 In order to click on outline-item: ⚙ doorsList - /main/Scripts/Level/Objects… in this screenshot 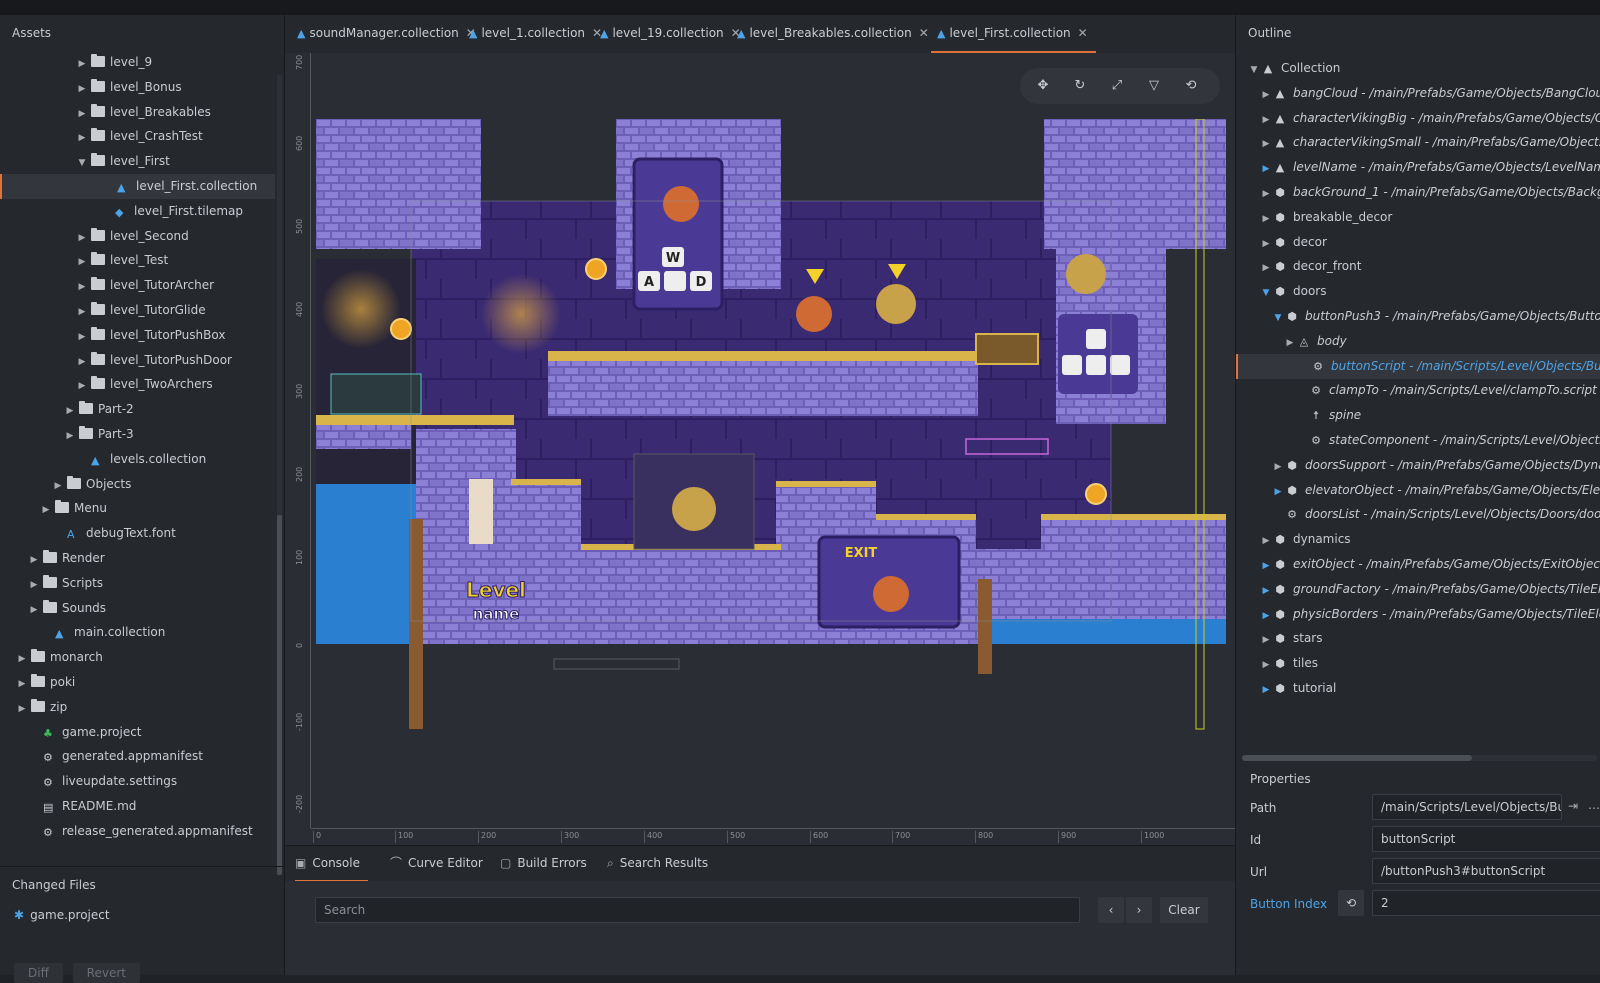, I will do `click(1418, 514)`.